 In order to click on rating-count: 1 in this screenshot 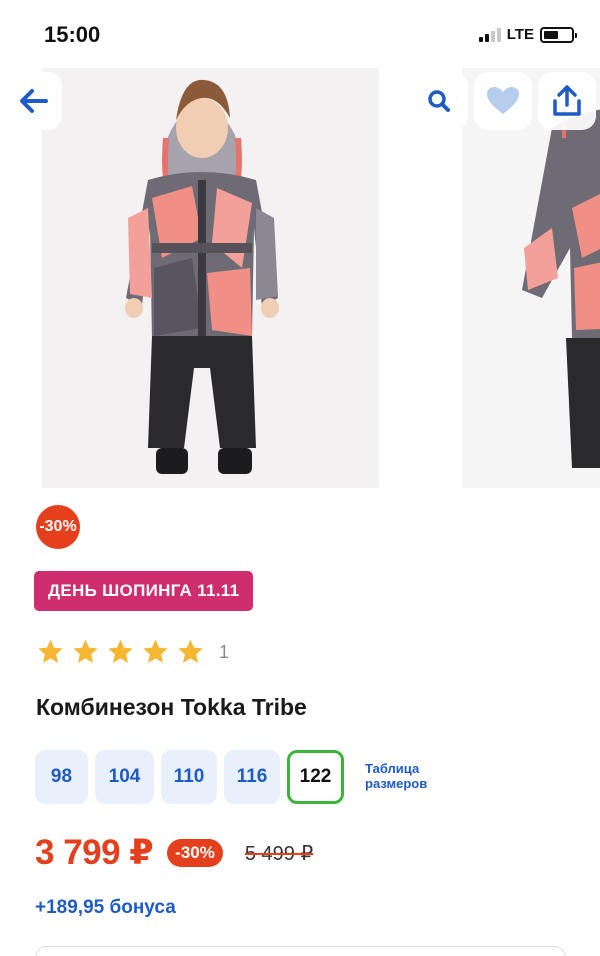, I will do `click(224, 651)`.